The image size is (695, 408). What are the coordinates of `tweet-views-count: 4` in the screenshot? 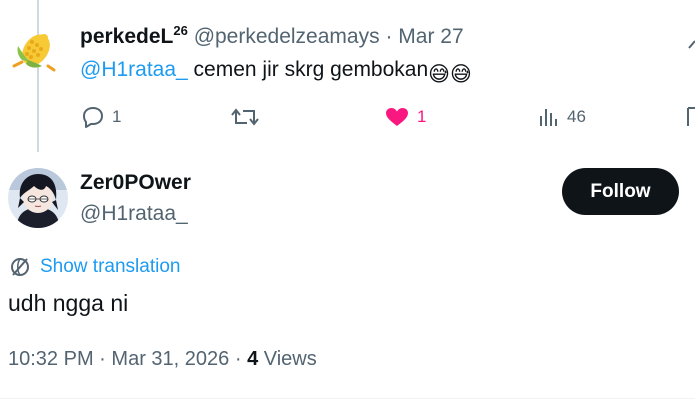 It's located at (253, 359).